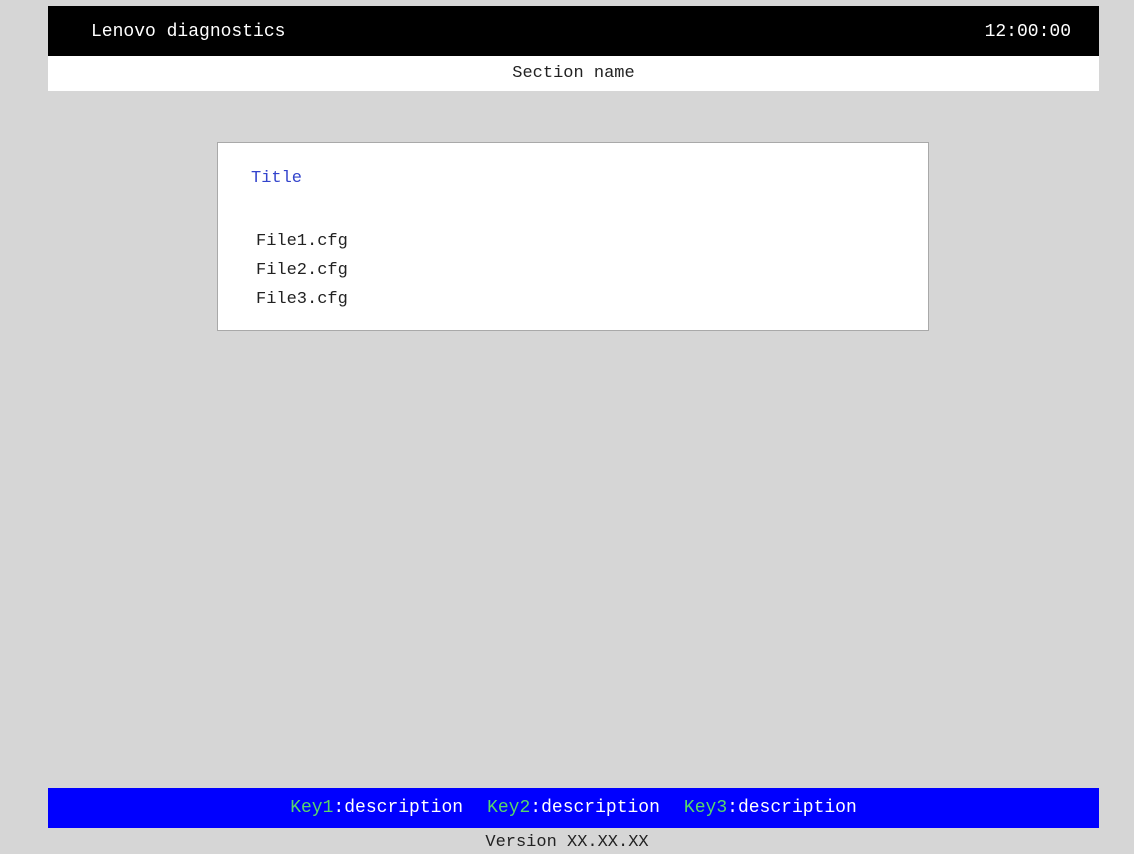 This screenshot has width=1134, height=854. Describe the element at coordinates (567, 842) in the screenshot. I see `version-label: Version XX.XX.XX` at that location.